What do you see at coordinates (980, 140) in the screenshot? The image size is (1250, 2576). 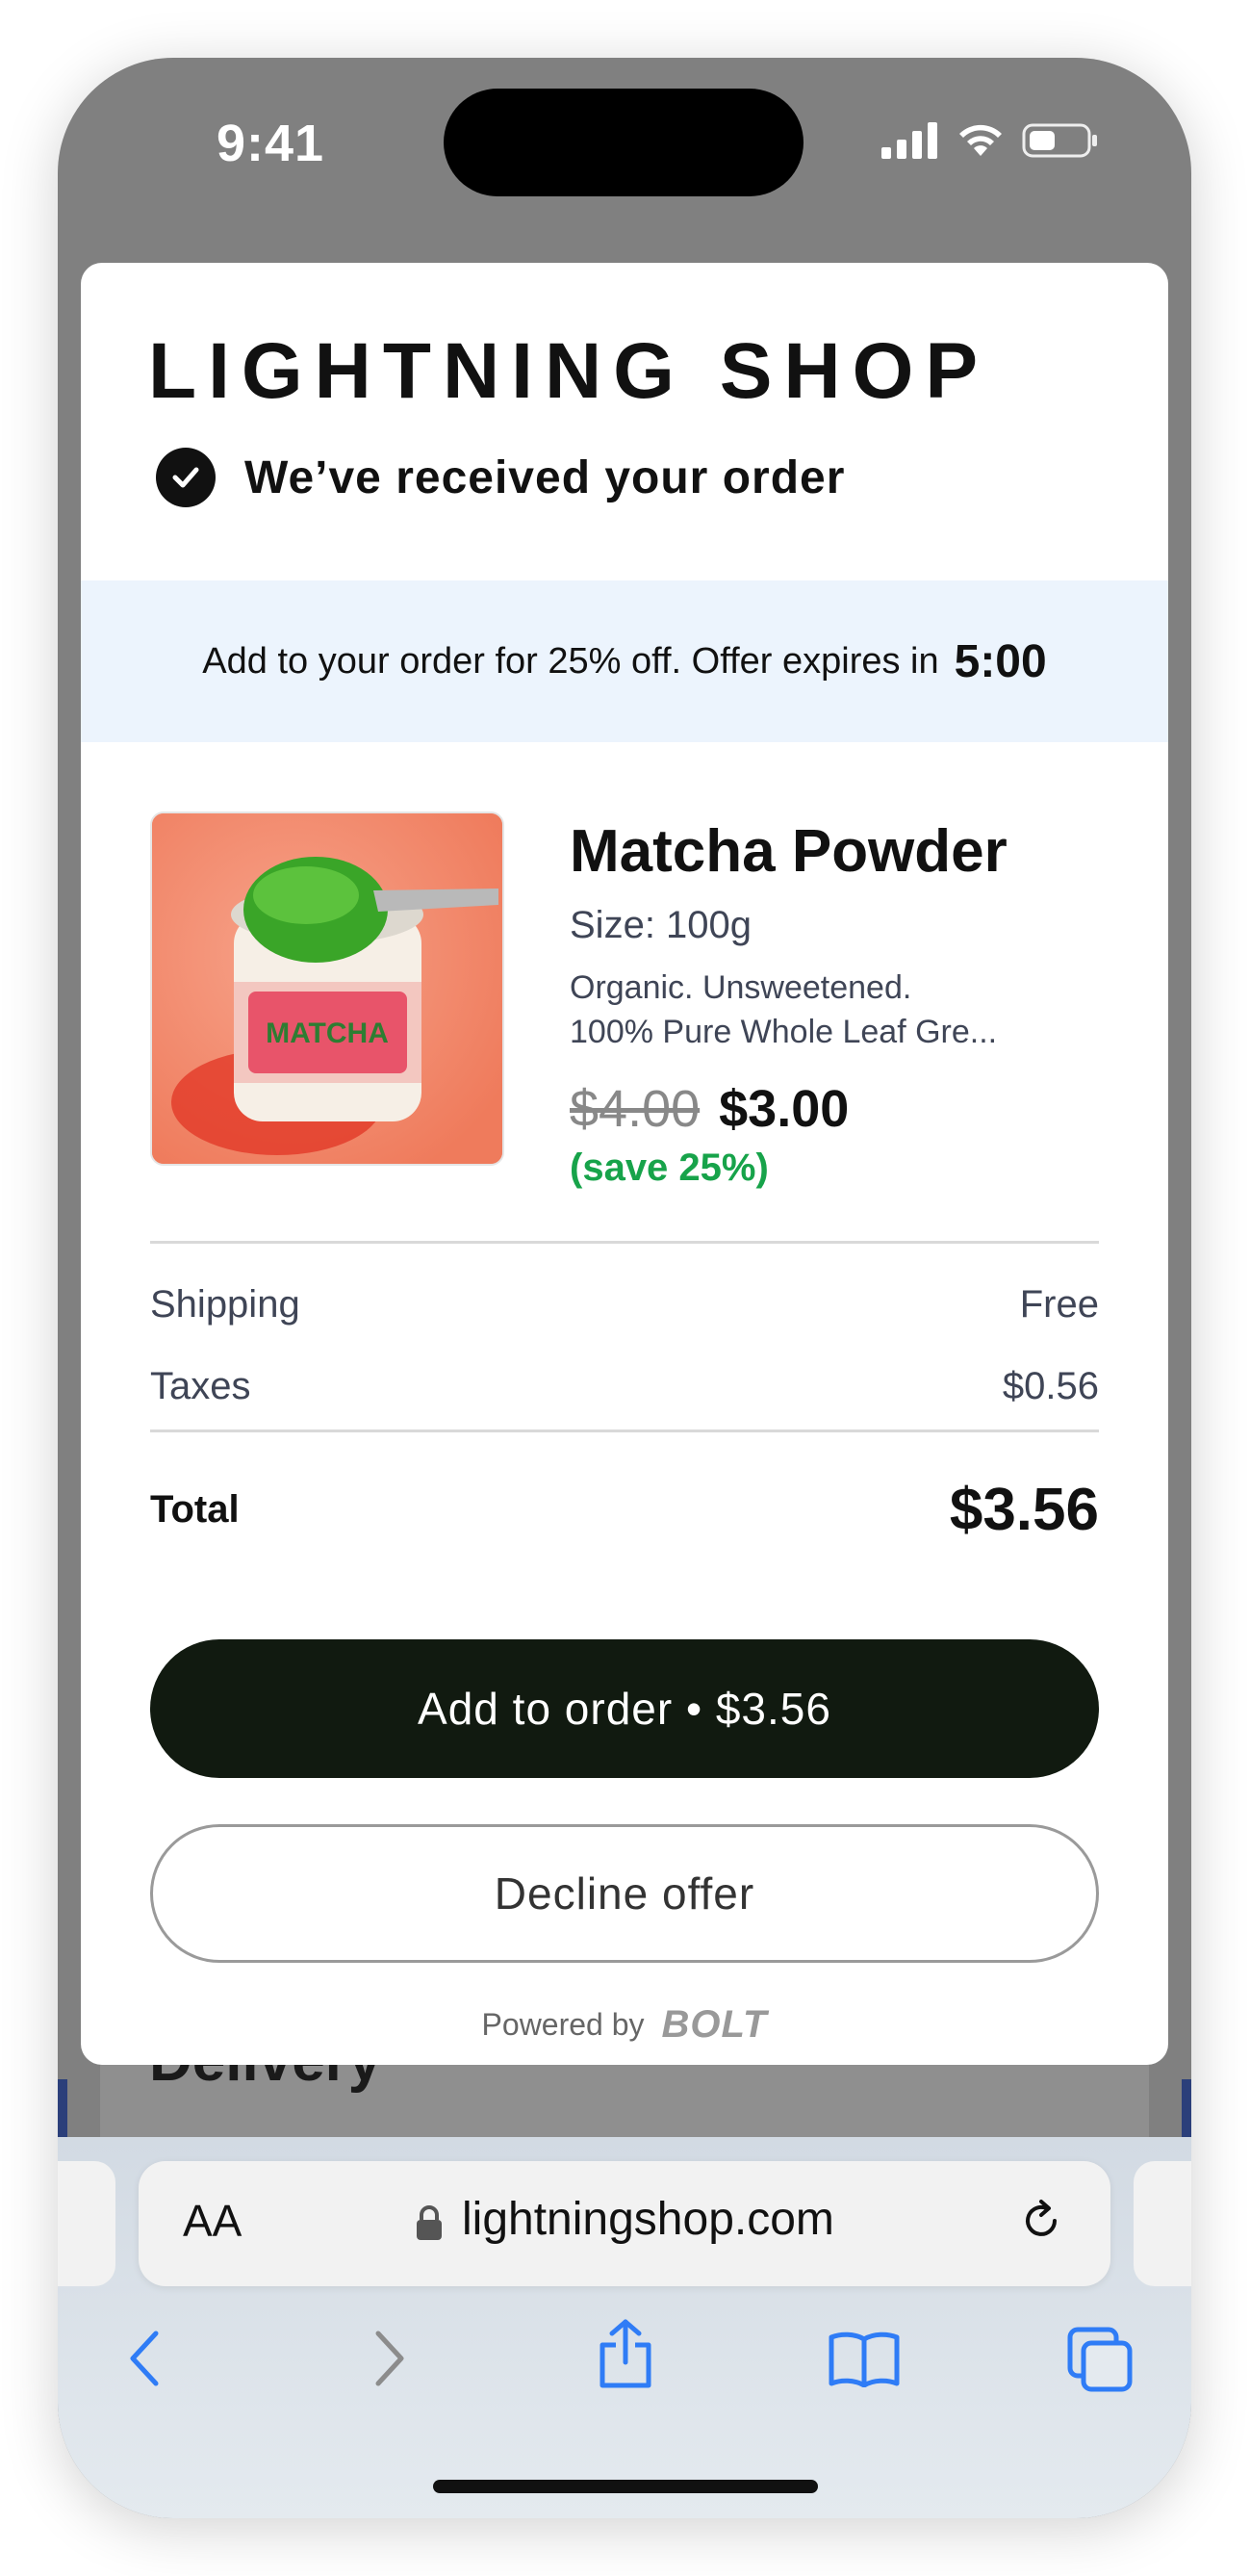 I see `wifi-icon` at bounding box center [980, 140].